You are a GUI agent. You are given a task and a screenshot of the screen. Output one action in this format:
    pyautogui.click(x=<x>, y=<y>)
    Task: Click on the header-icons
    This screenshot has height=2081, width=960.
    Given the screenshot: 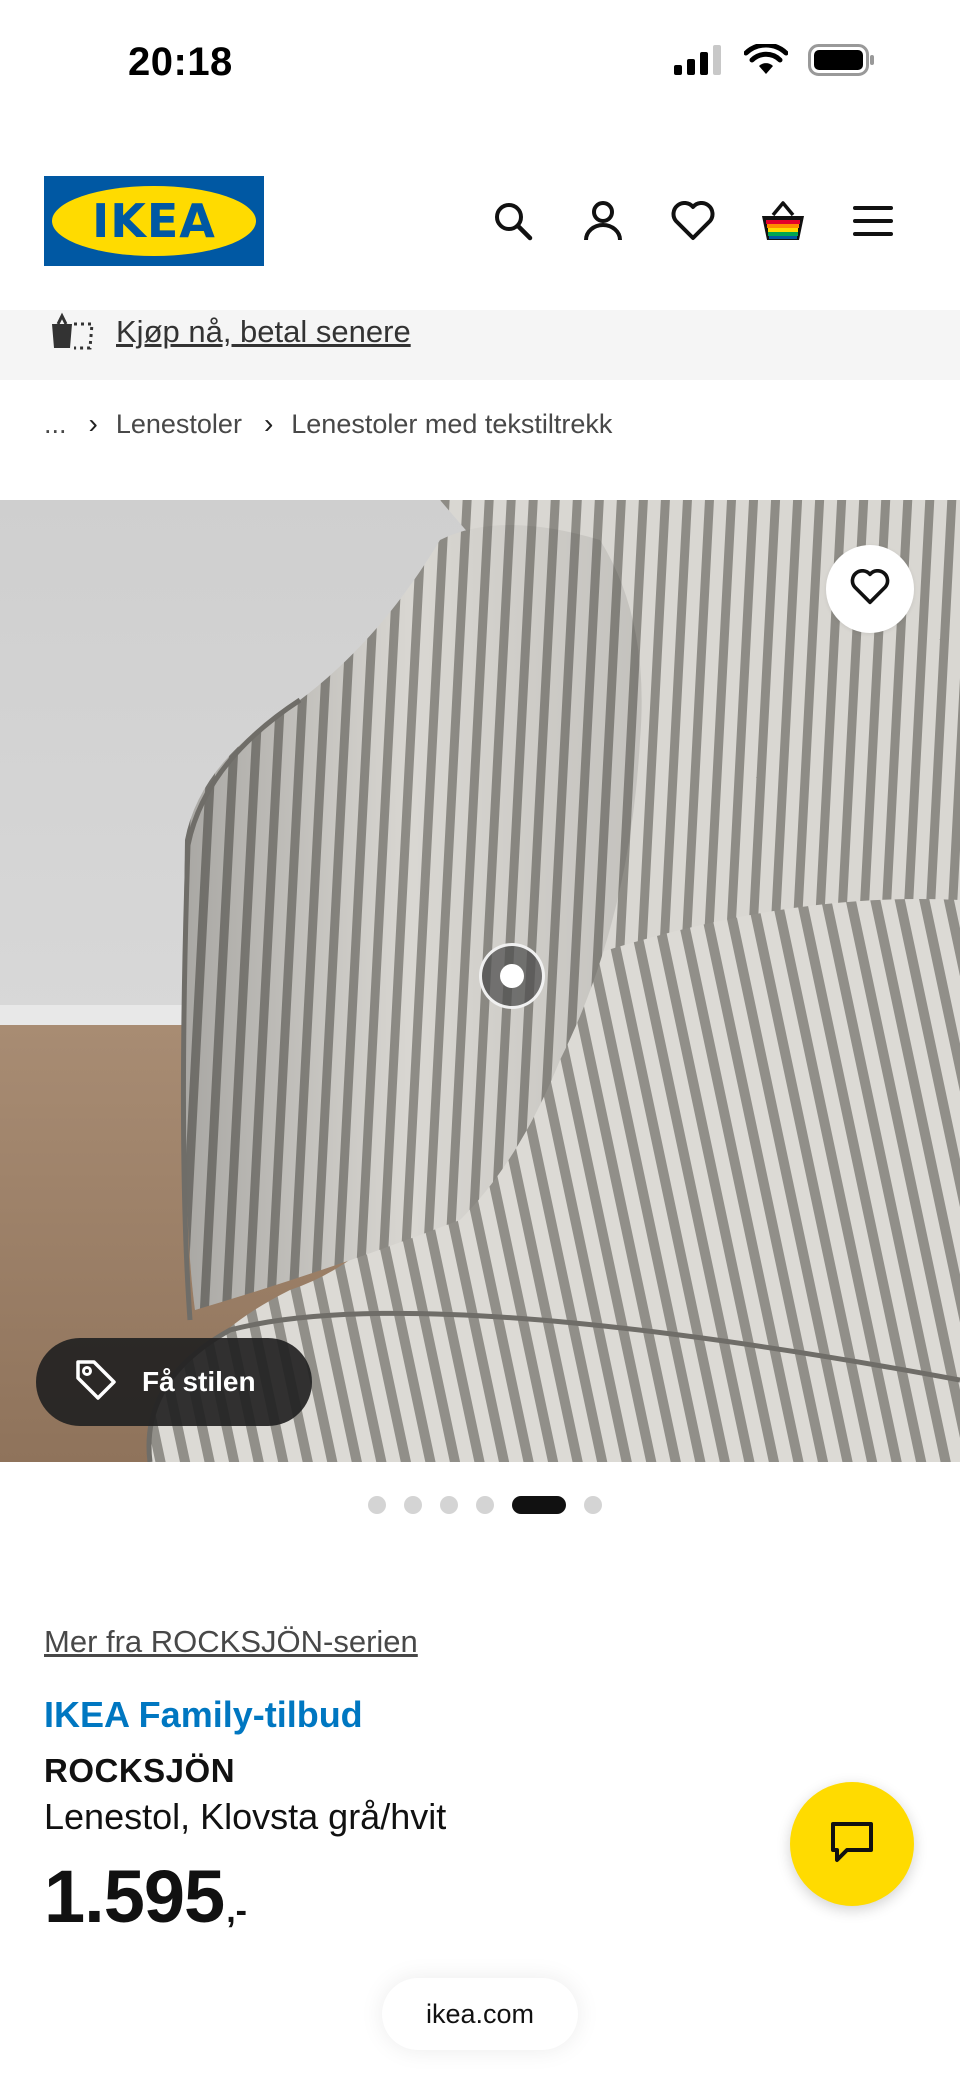 What is the action you would take?
    pyautogui.click(x=693, y=221)
    